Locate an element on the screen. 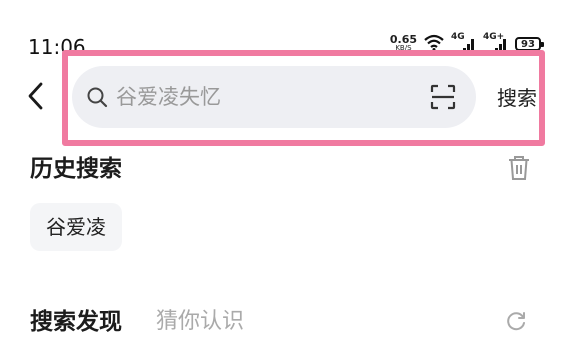 This screenshot has width=569, height=341. status-indicators: 0.65 KB/S 4G 4G+ 93 is located at coordinates (466, 43).